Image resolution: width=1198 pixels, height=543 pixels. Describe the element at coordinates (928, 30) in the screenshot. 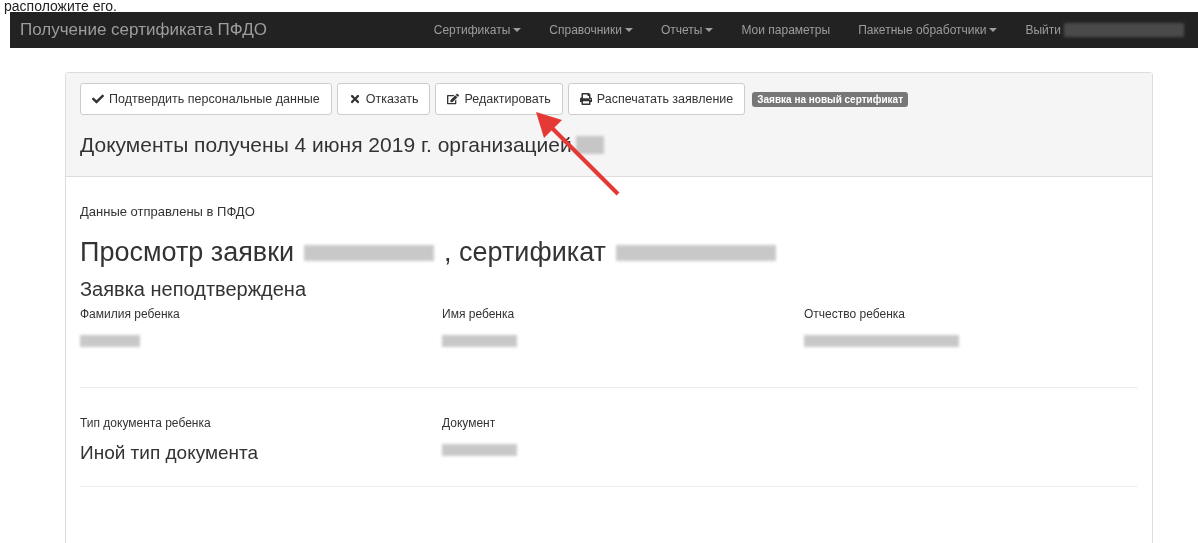

I see `nav-link: Пакетные обработчики` at that location.